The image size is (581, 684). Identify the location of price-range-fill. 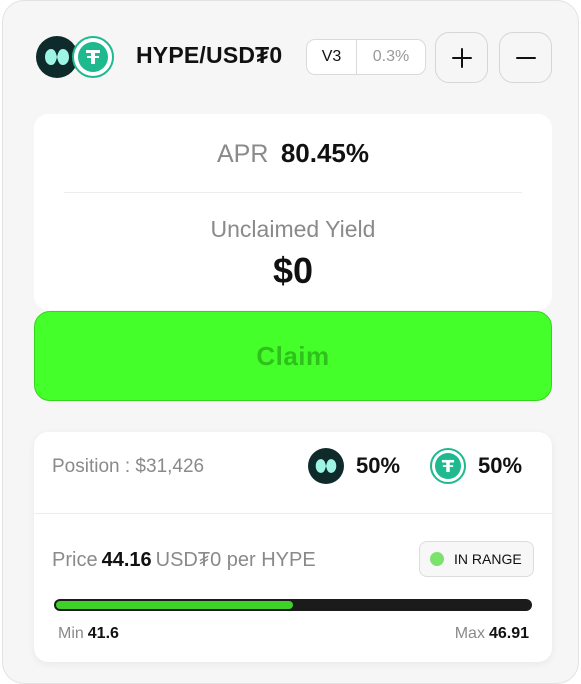
(174, 605).